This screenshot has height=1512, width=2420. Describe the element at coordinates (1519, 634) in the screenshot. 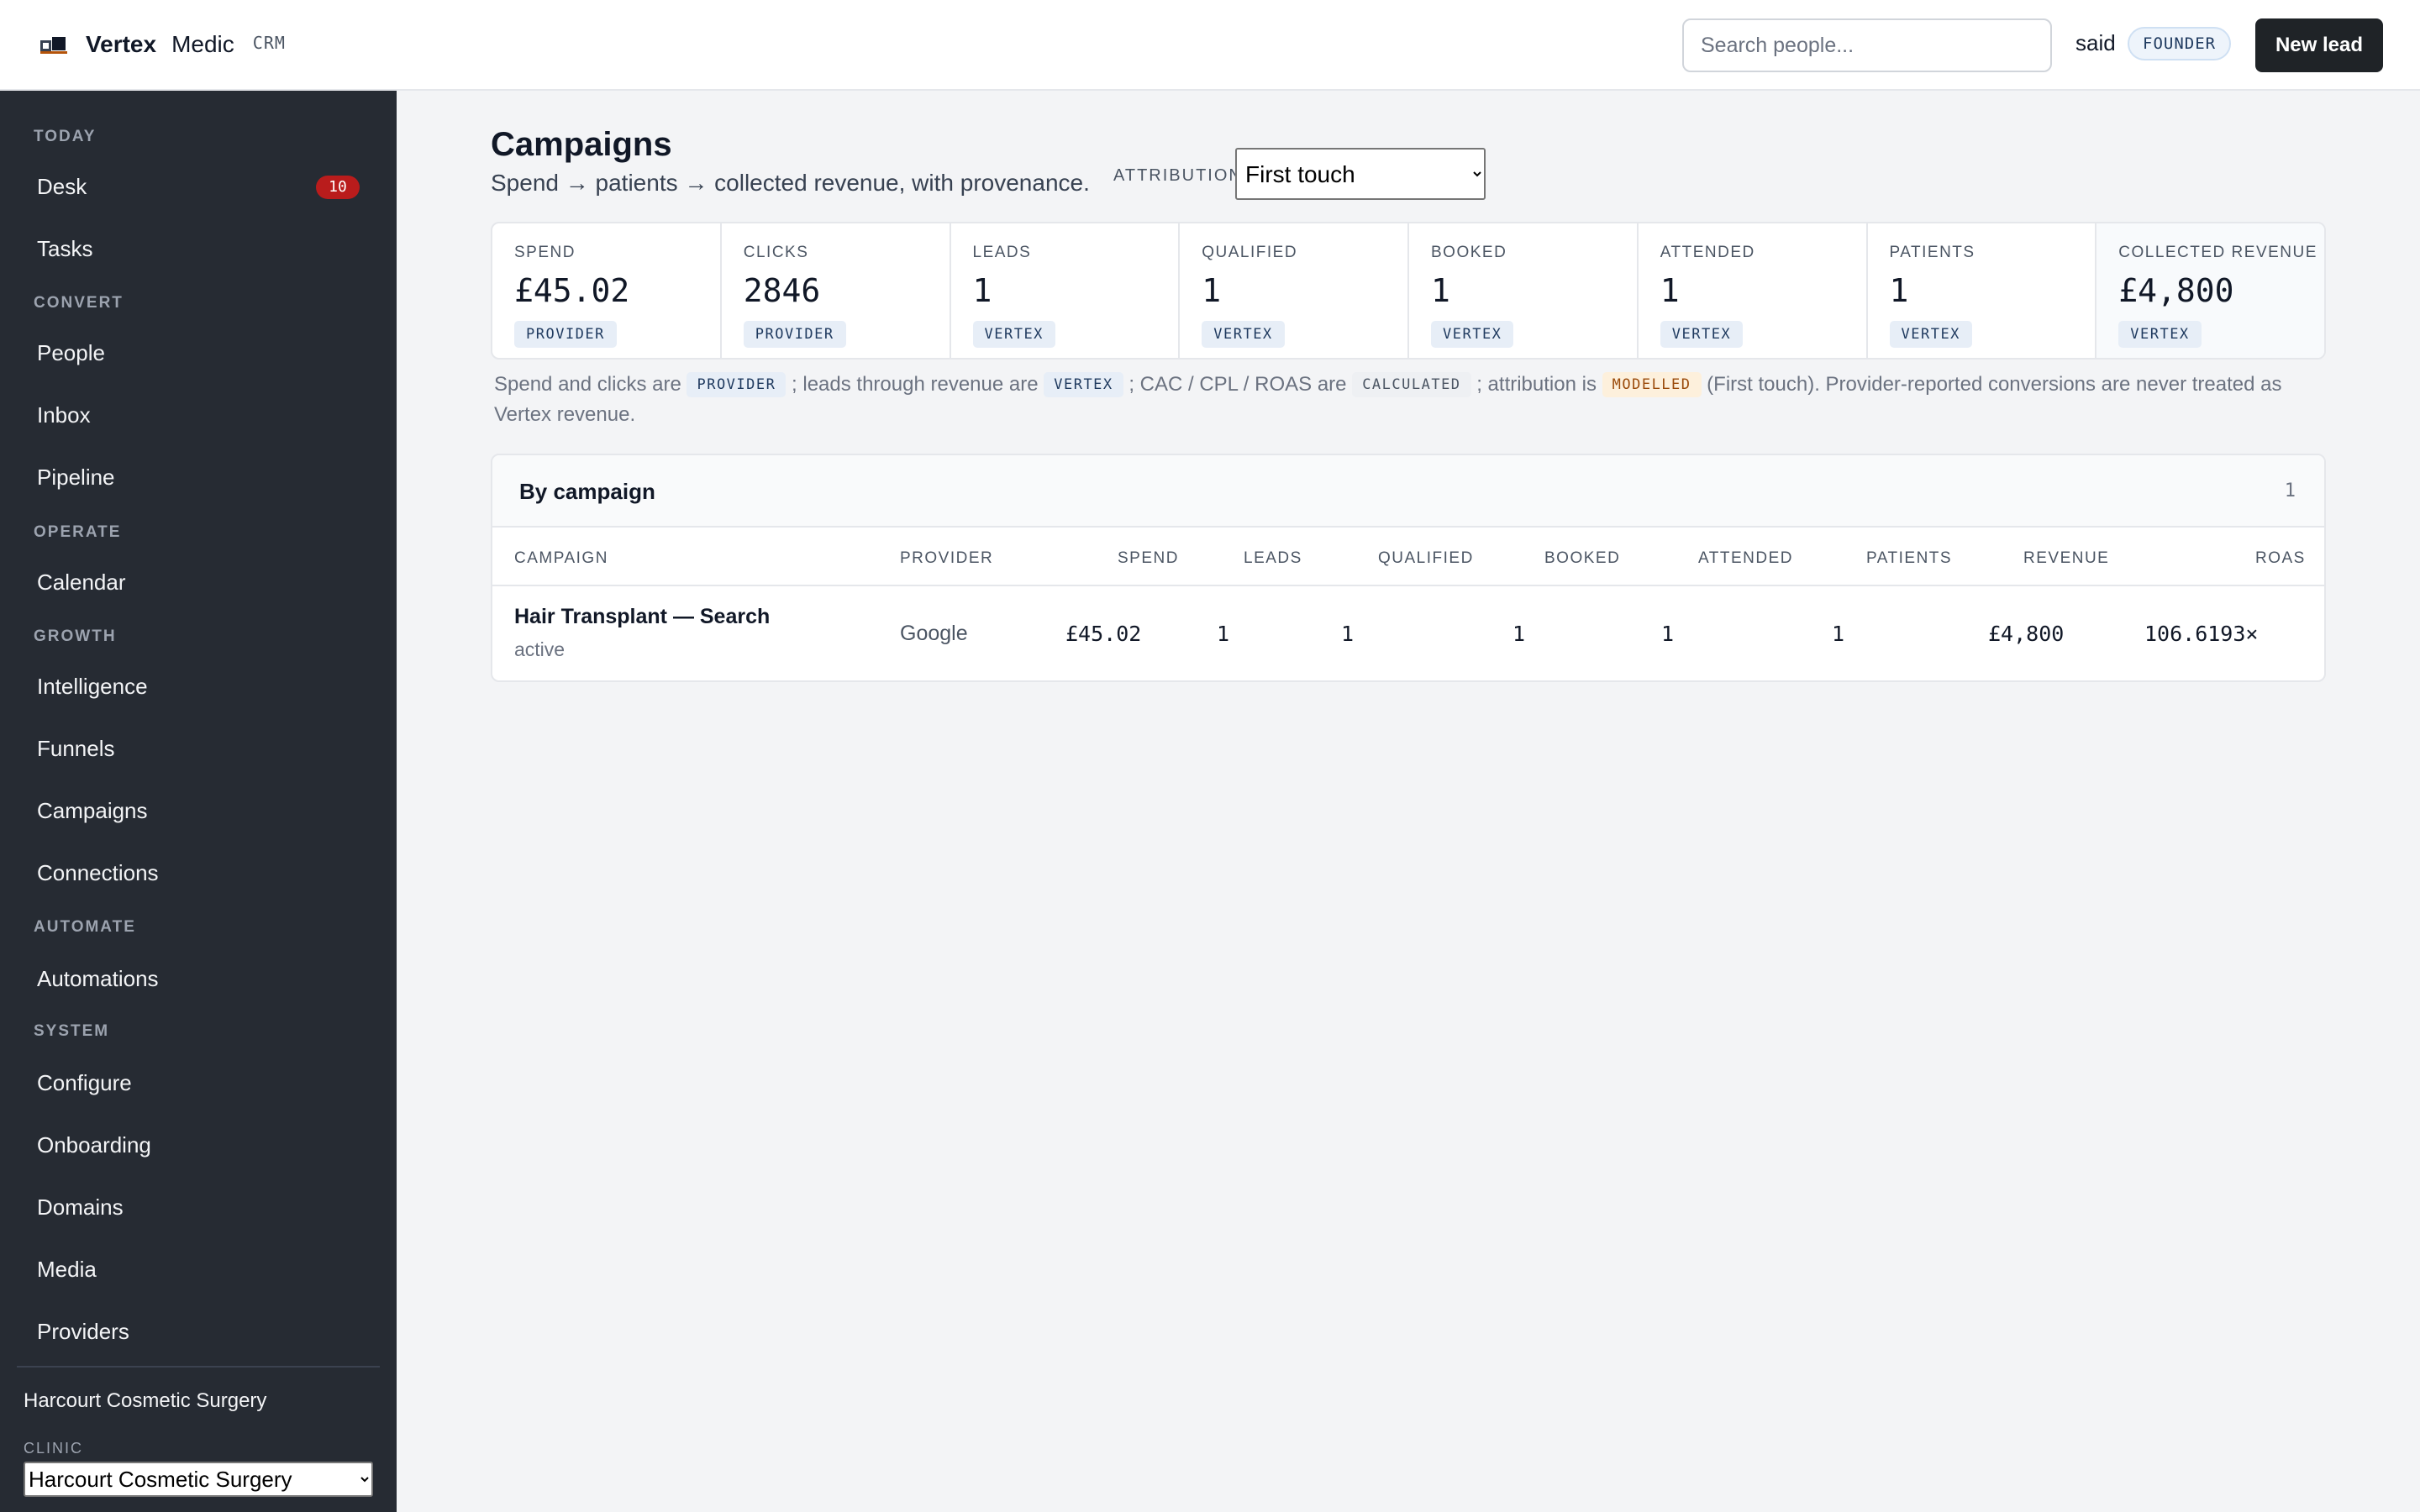

I see `campaign-booked: 1` at that location.